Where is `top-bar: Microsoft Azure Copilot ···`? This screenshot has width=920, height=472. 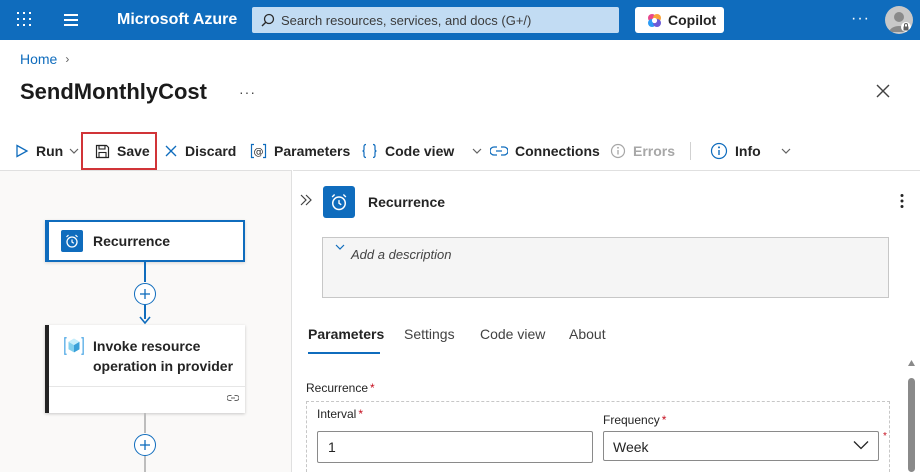 top-bar: Microsoft Azure Copilot ··· is located at coordinates (460, 20).